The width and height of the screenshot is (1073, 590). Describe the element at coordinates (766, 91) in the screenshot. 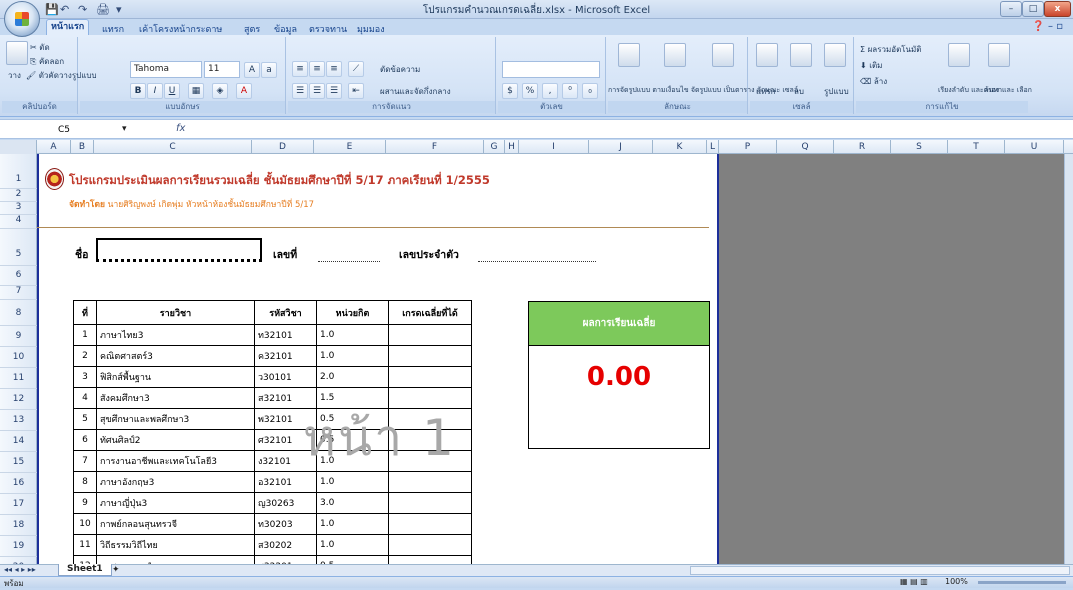

I see `insert-button: แทรก` at that location.